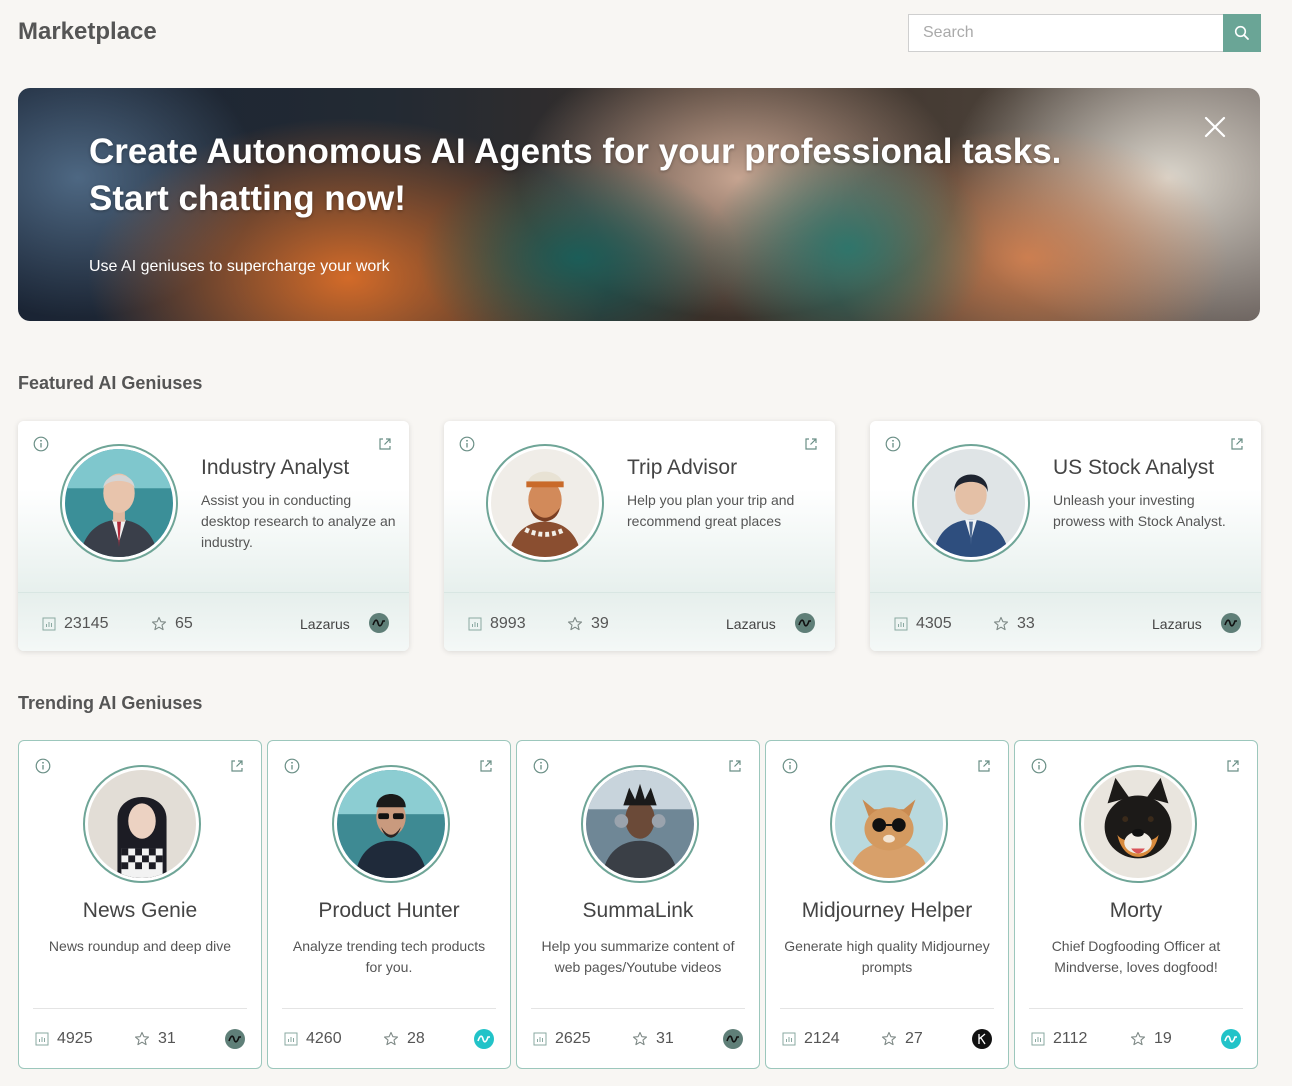 This screenshot has width=1292, height=1086. What do you see at coordinates (887, 956) in the screenshot?
I see `agent-description: Generate high quality Midjourney prompts` at bounding box center [887, 956].